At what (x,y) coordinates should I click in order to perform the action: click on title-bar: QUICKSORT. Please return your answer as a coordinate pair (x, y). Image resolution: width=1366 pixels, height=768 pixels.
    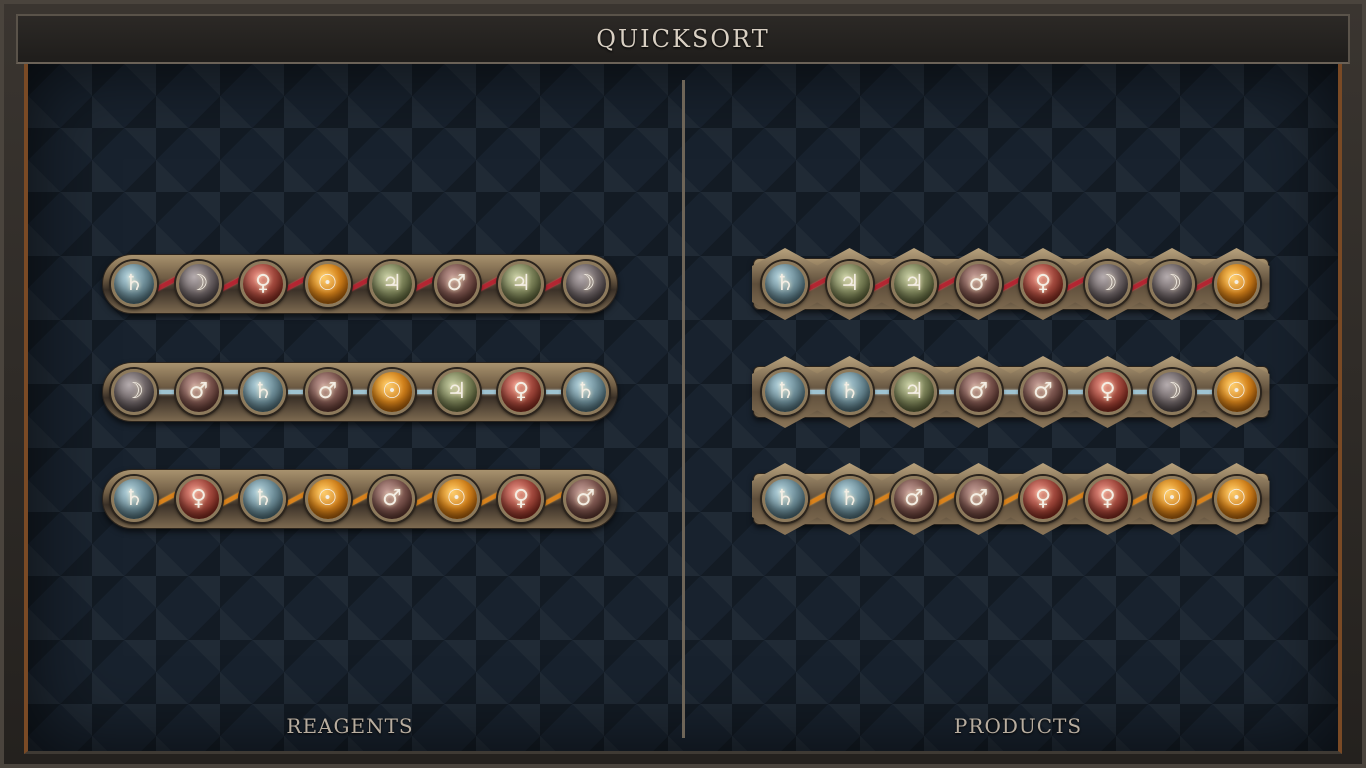
    Looking at the image, I should click on (683, 39).